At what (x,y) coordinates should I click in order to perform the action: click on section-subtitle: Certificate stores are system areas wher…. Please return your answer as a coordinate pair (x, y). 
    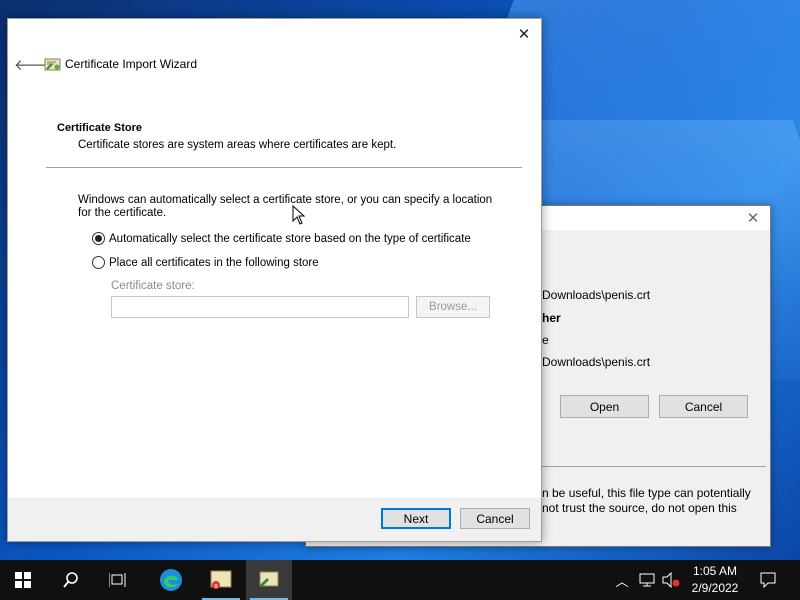
    Looking at the image, I should click on (237, 145).